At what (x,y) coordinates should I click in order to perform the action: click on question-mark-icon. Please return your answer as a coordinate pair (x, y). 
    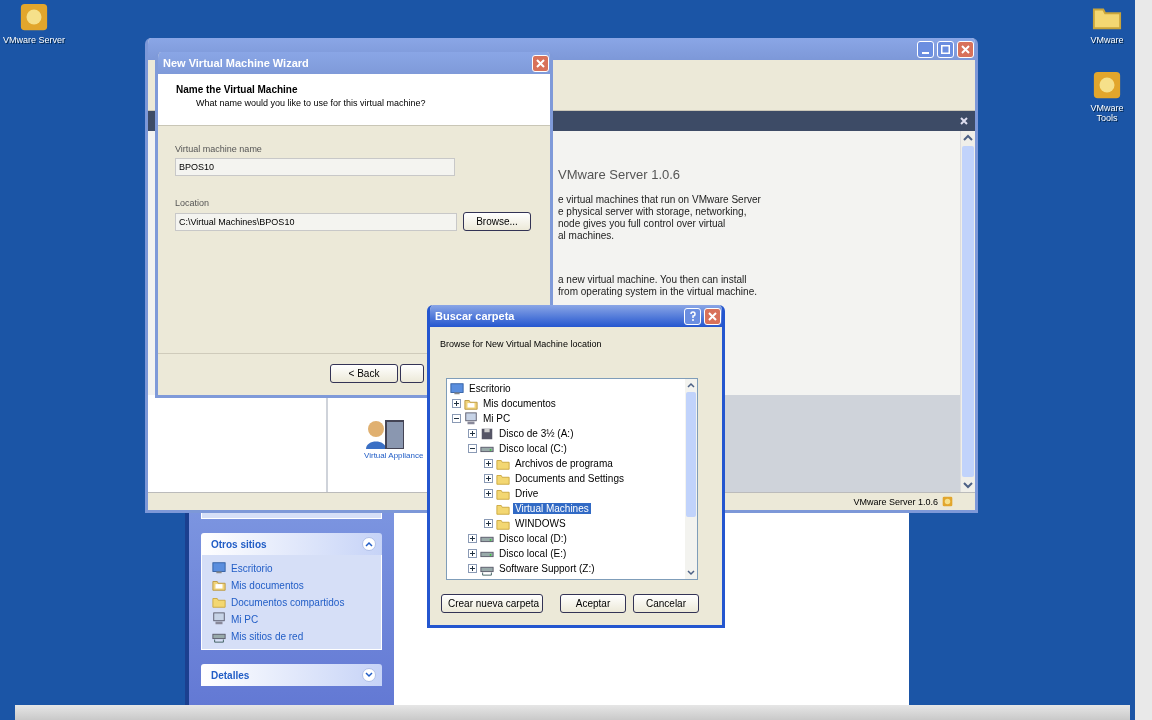
    Looking at the image, I should click on (692, 316).